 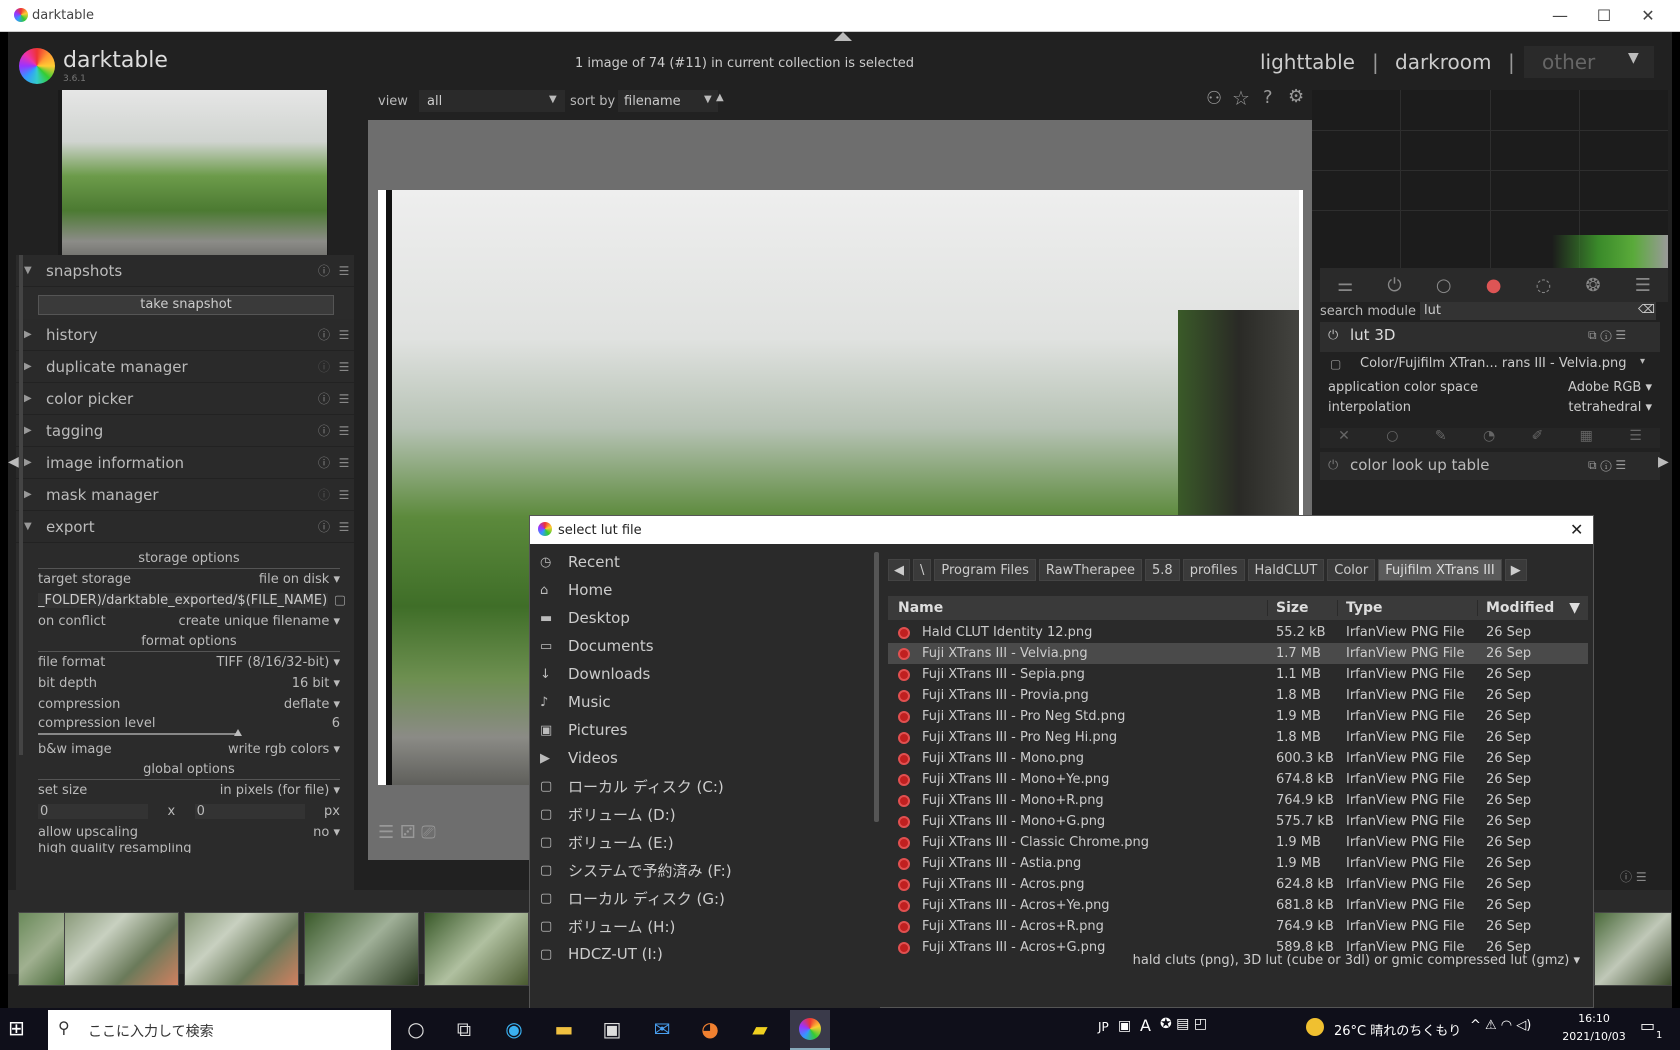 What do you see at coordinates (1397, 1029) in the screenshot?
I see `weather-text: 26°C 晴れのちくもり` at bounding box center [1397, 1029].